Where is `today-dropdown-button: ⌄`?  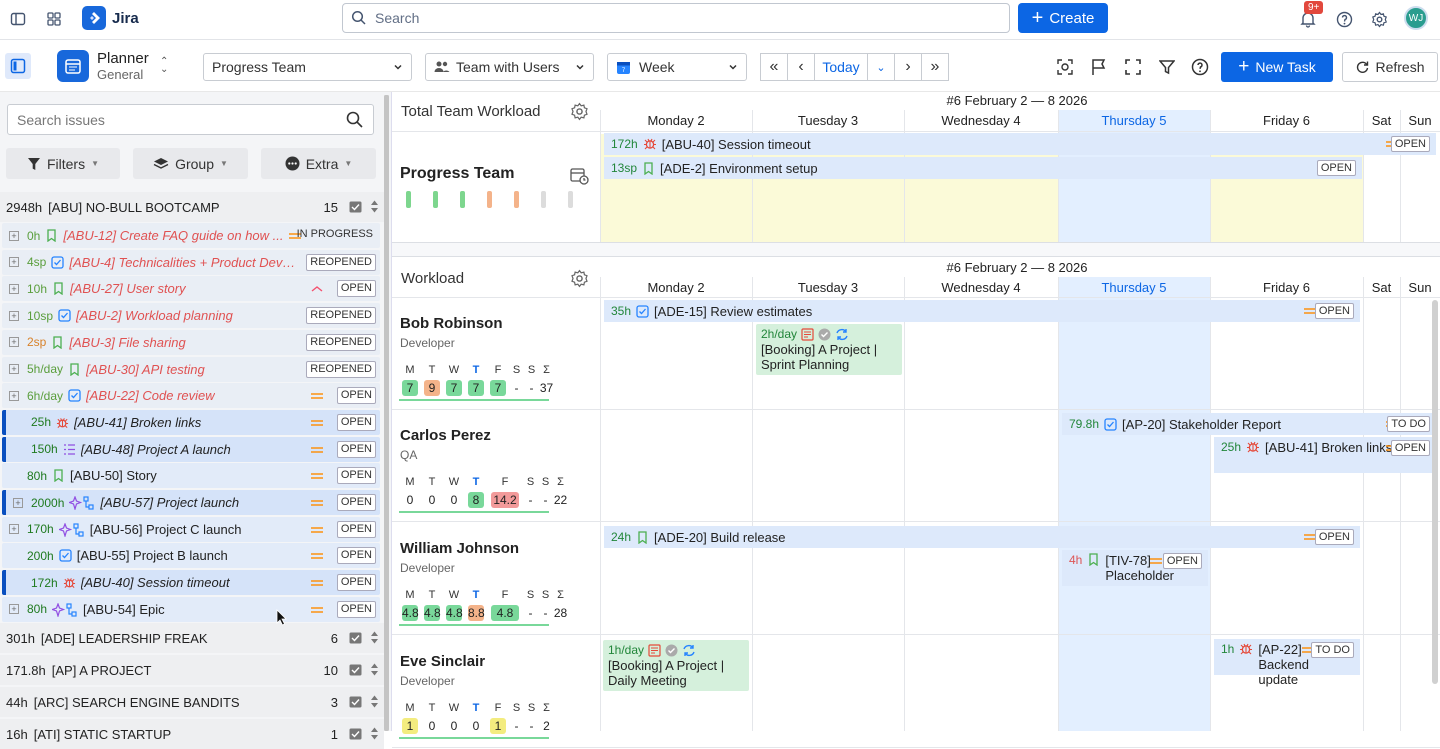
today-dropdown-button: ⌄ is located at coordinates (881, 67).